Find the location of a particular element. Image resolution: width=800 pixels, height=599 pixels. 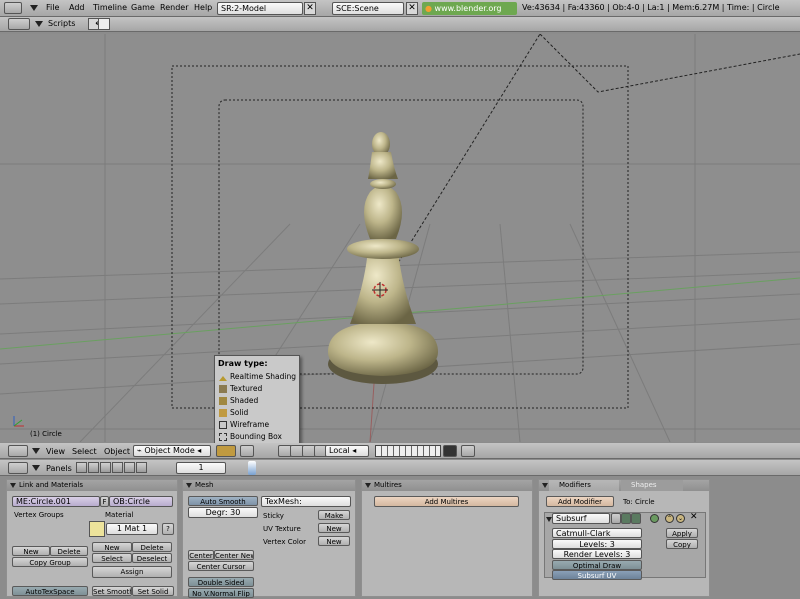

optimal-draw-toggle: Optimal Draw is located at coordinates (597, 565).